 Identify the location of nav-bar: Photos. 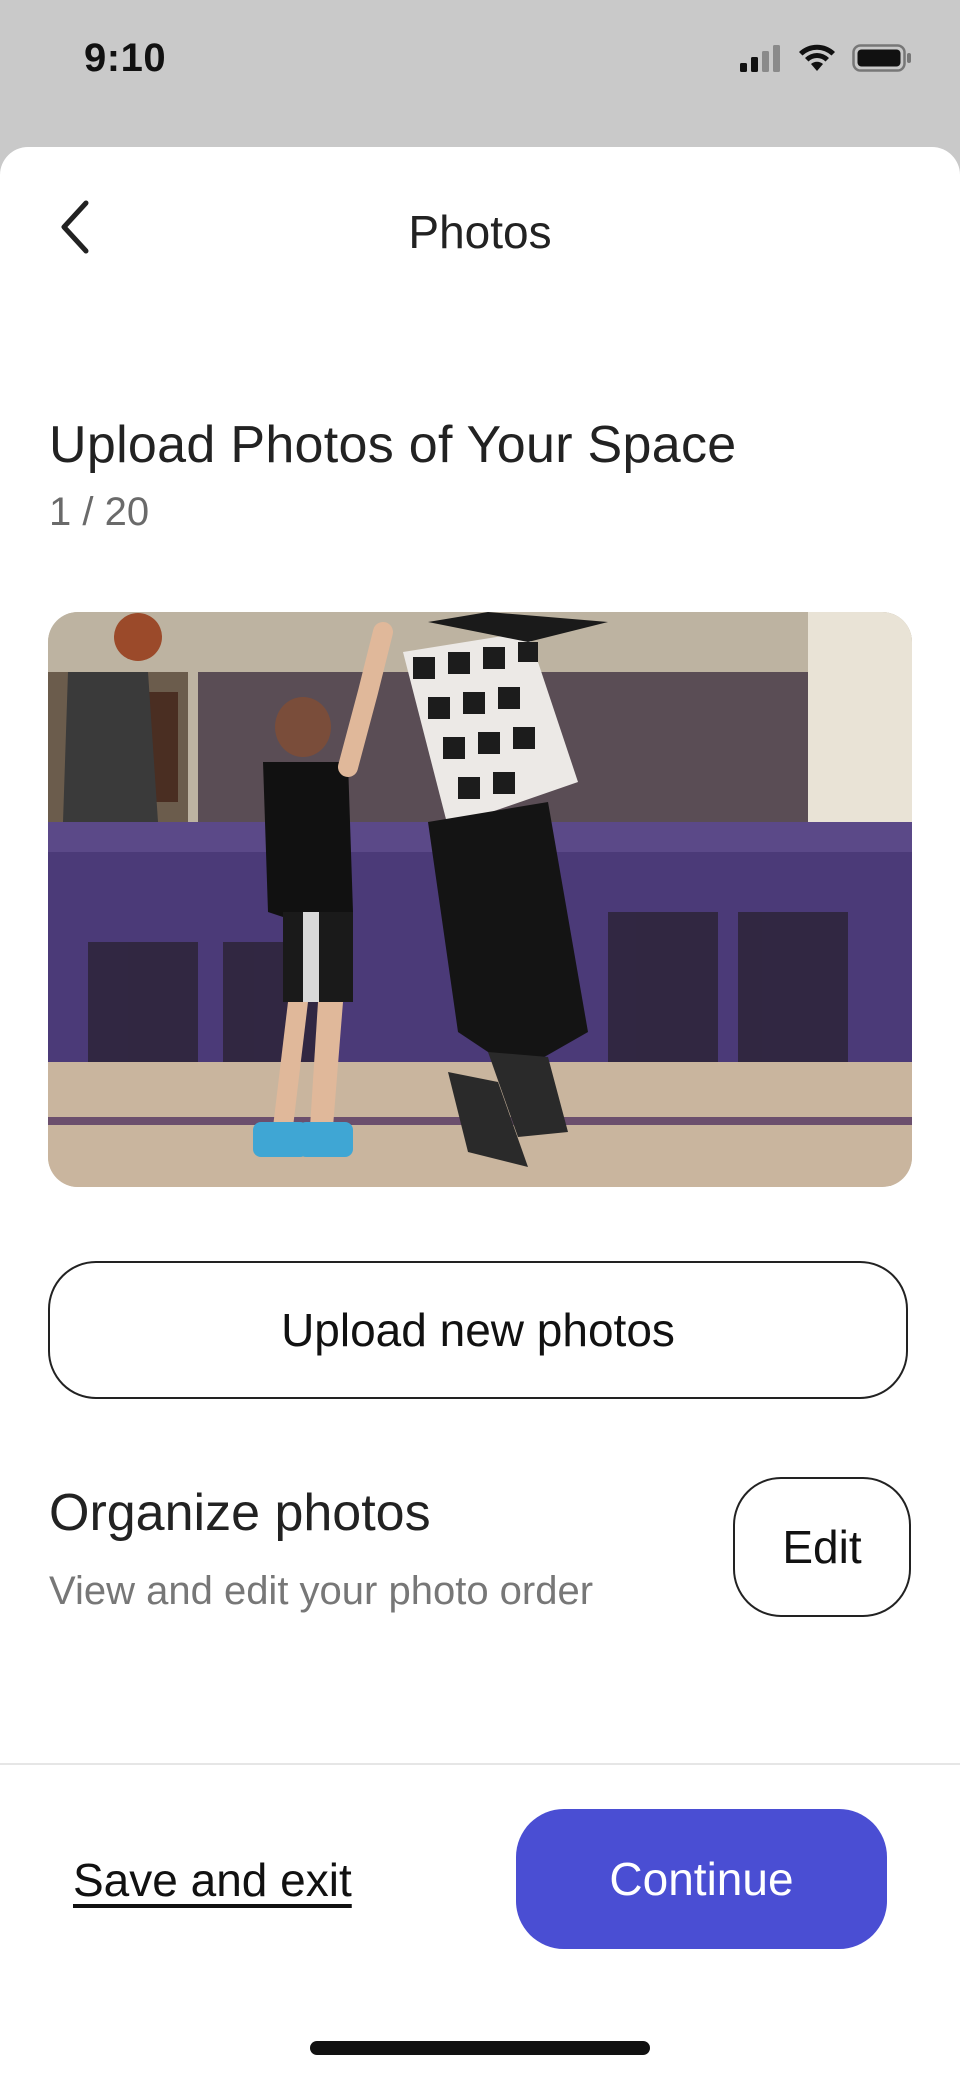
(480, 232).